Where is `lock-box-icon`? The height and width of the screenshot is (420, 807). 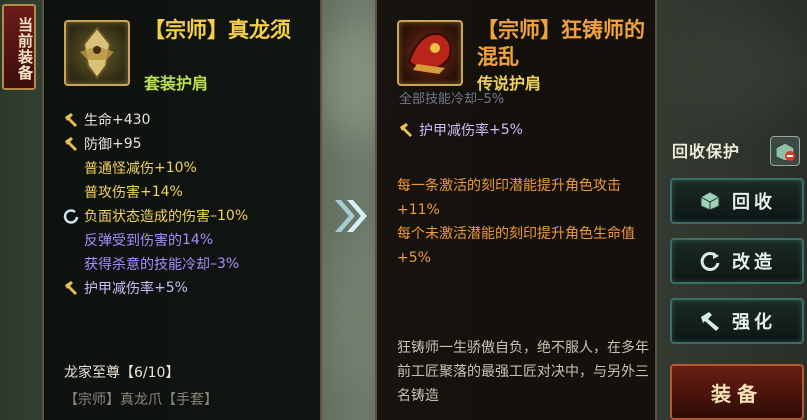 lock-box-icon is located at coordinates (785, 152).